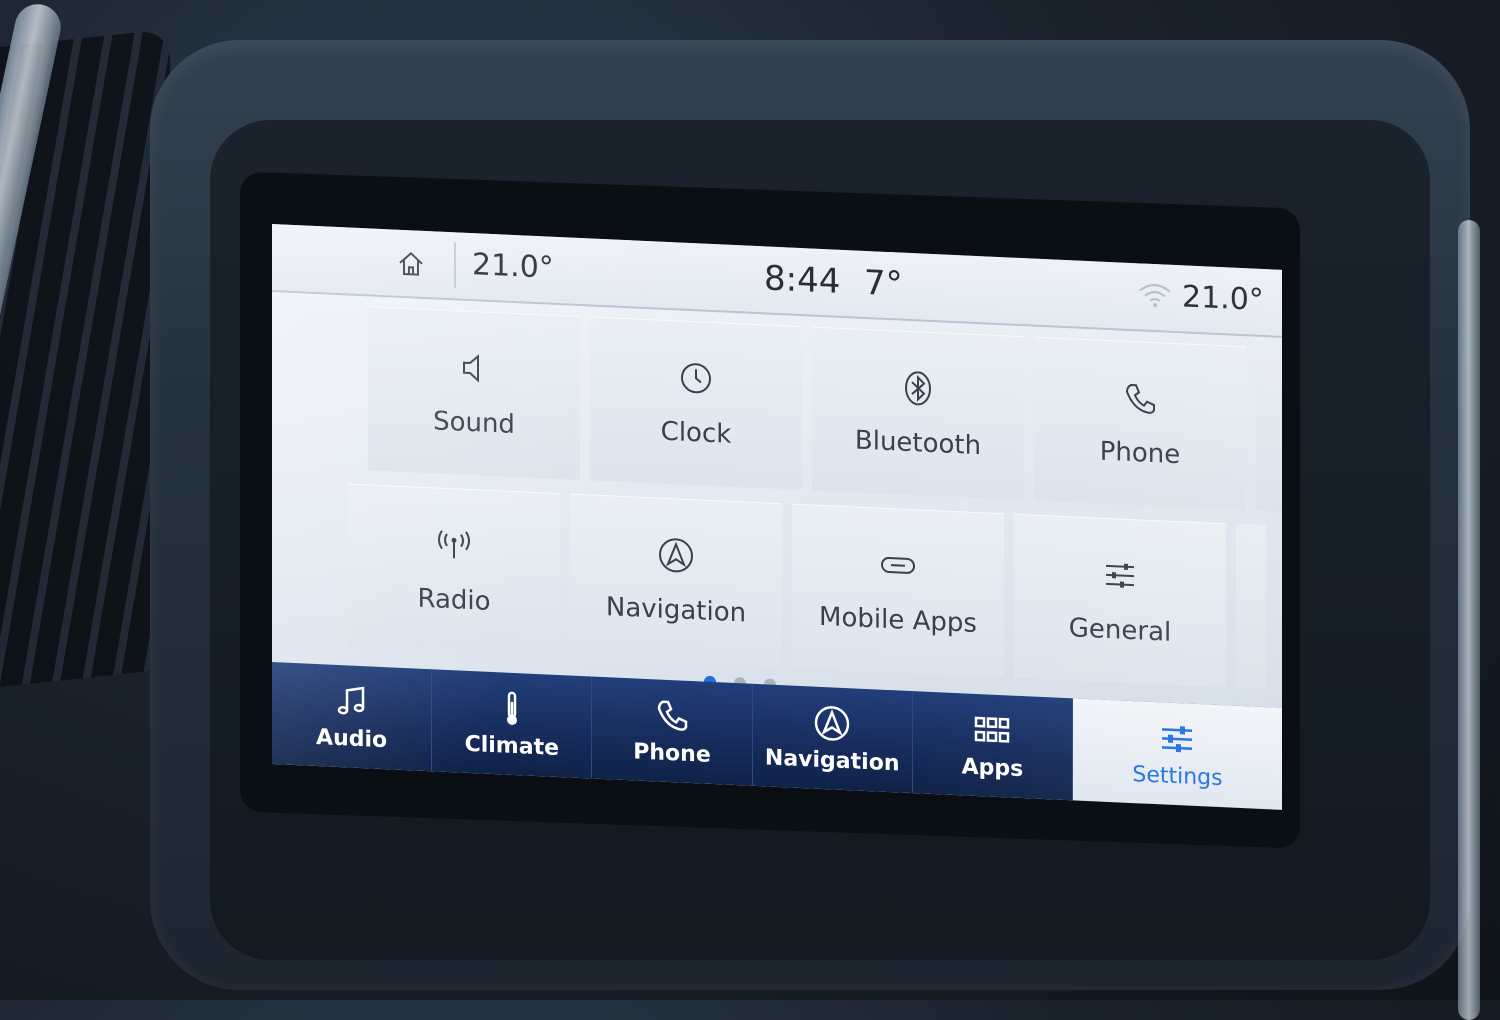  I want to click on tile-sound: Sound, so click(474, 393).